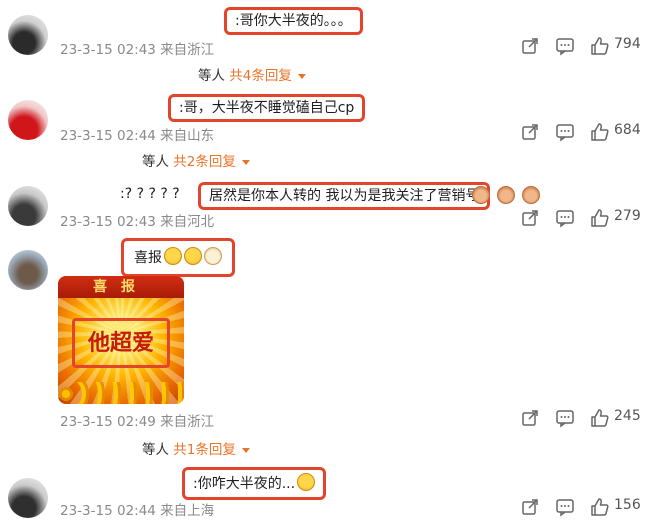 The width and height of the screenshot is (650, 525). What do you see at coordinates (213, 256) in the screenshot?
I see `cat-emoji-icon` at bounding box center [213, 256].